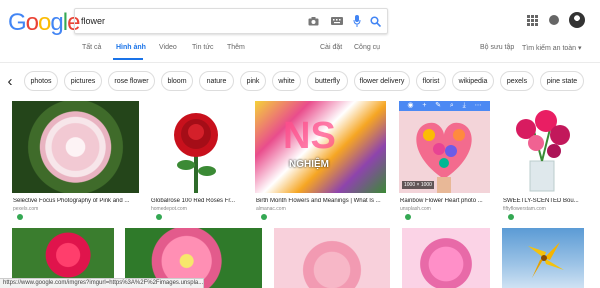  I want to click on active-tab-indicator, so click(128, 59).